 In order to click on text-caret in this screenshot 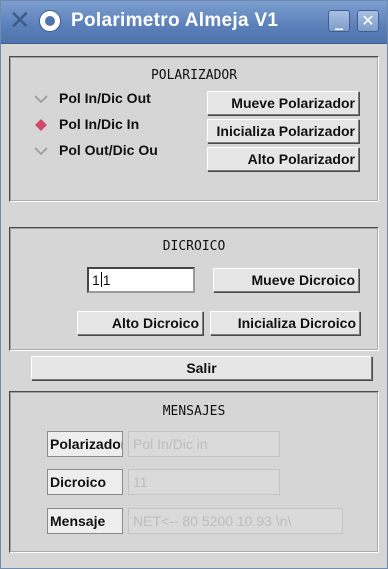, I will do `click(101, 279)`.